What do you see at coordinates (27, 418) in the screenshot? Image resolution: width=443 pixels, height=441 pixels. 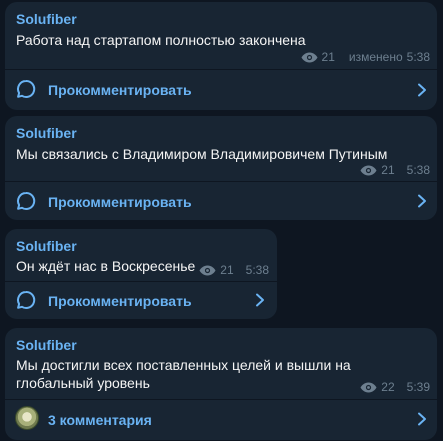 I see `commenter-avatar` at bounding box center [27, 418].